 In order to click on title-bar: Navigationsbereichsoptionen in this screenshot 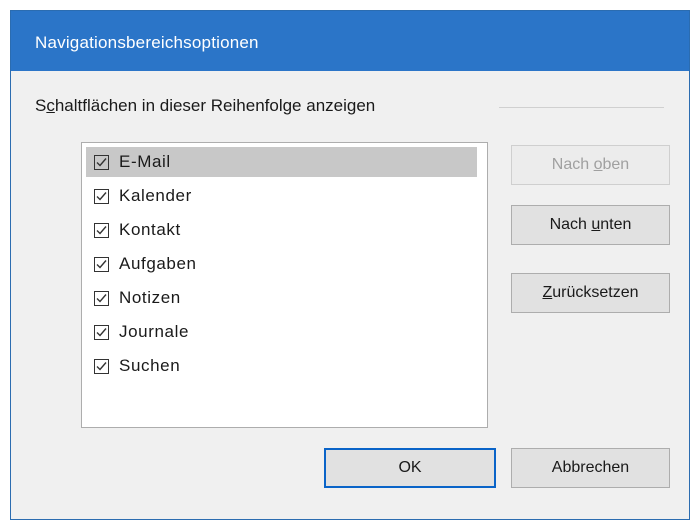, I will do `click(350, 41)`.